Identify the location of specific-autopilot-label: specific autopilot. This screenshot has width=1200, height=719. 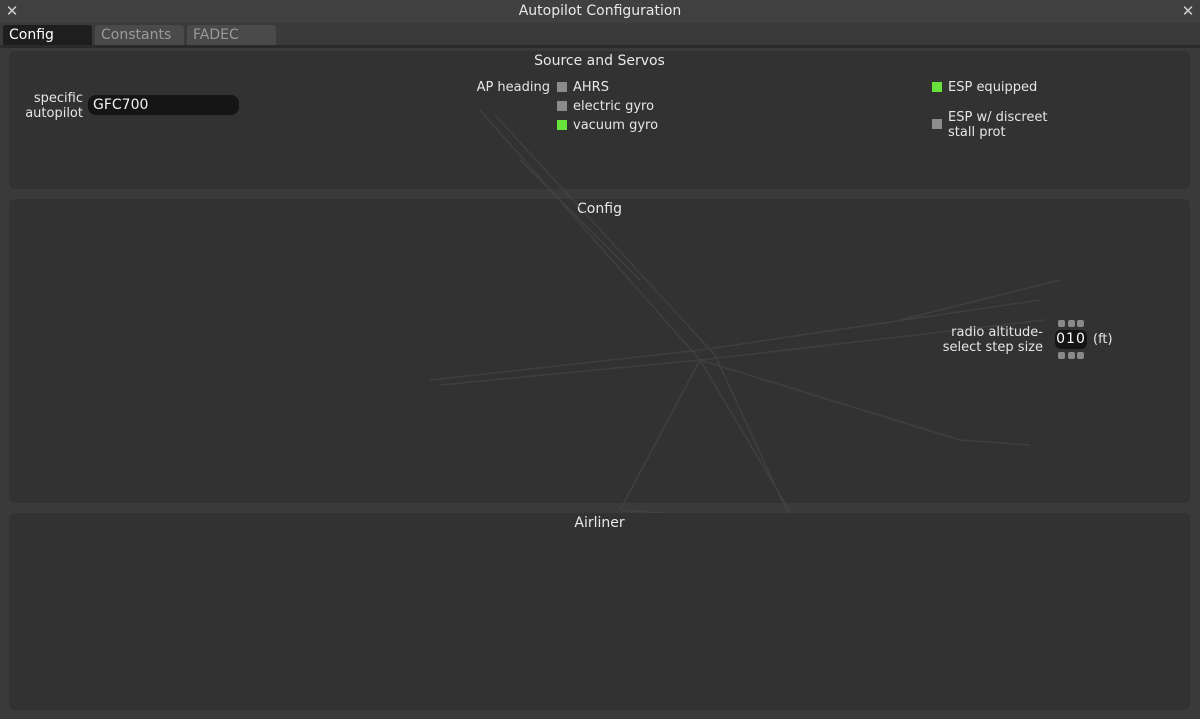
(51, 106).